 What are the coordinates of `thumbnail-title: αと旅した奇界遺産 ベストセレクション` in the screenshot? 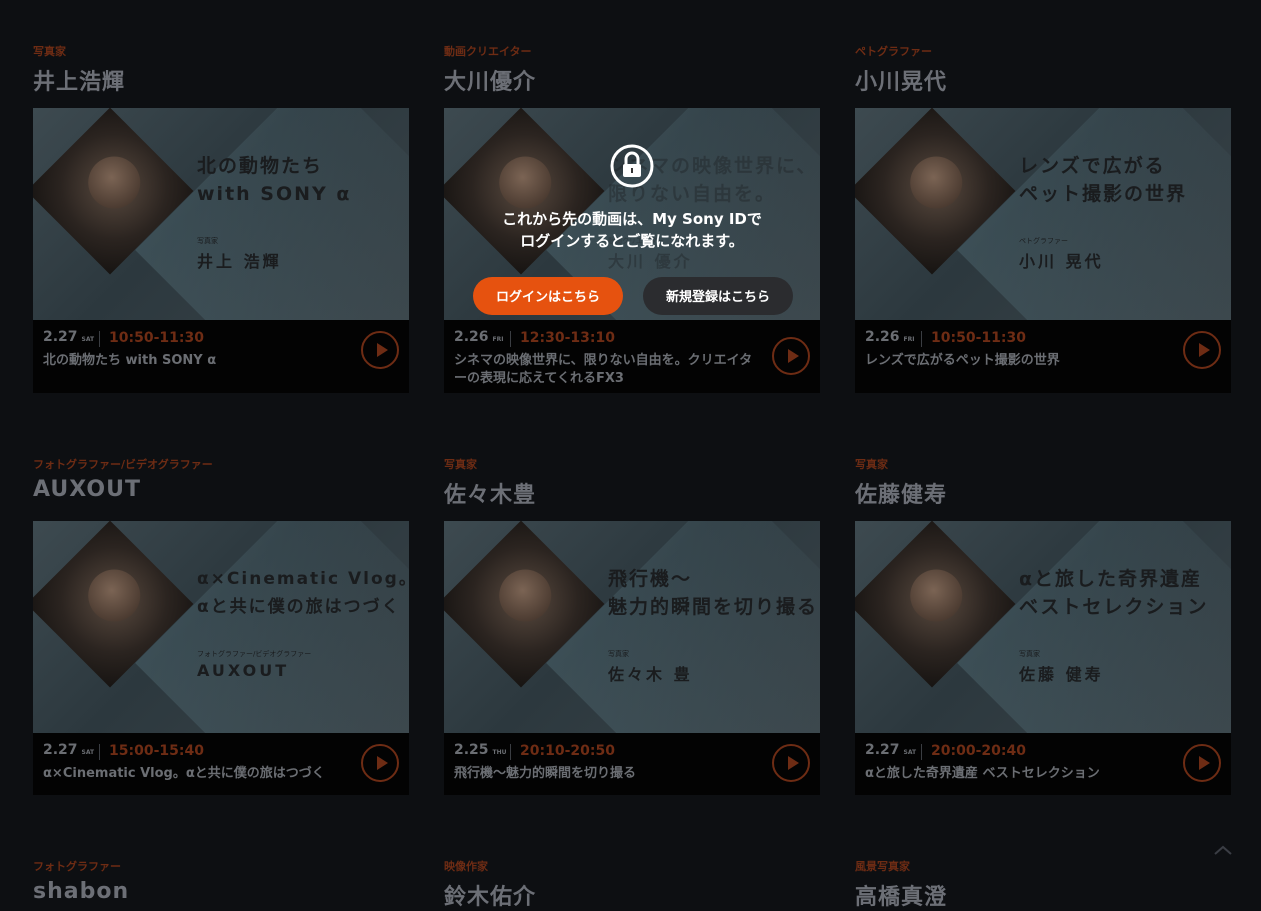 It's located at (1114, 593).